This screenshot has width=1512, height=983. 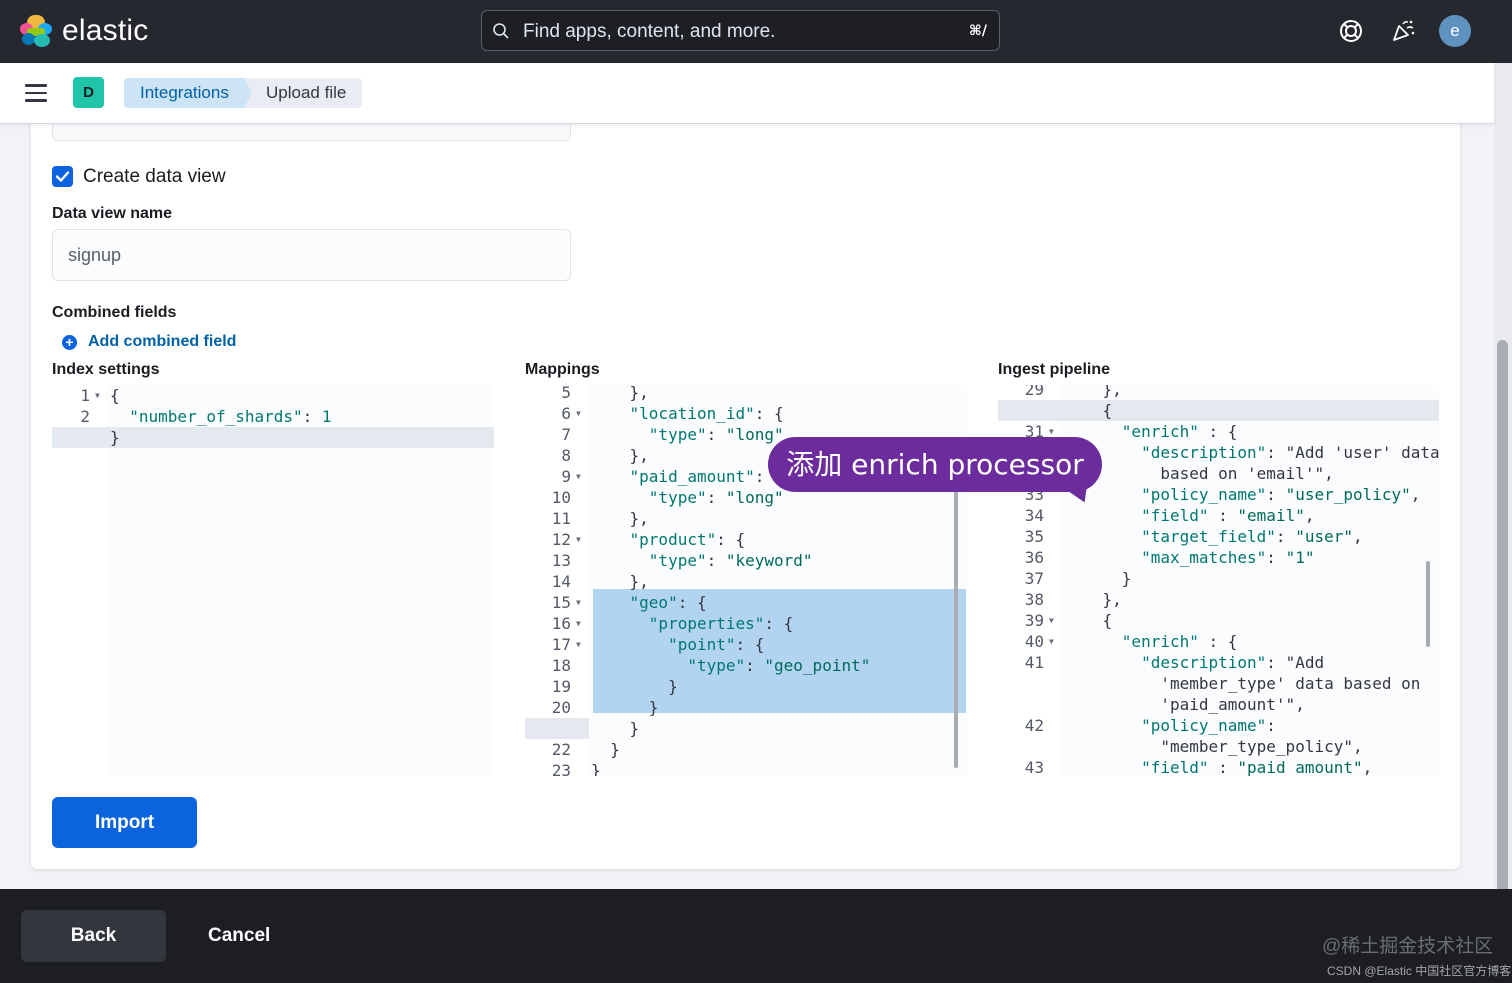 I want to click on line-number: 7, so click(x=566, y=434).